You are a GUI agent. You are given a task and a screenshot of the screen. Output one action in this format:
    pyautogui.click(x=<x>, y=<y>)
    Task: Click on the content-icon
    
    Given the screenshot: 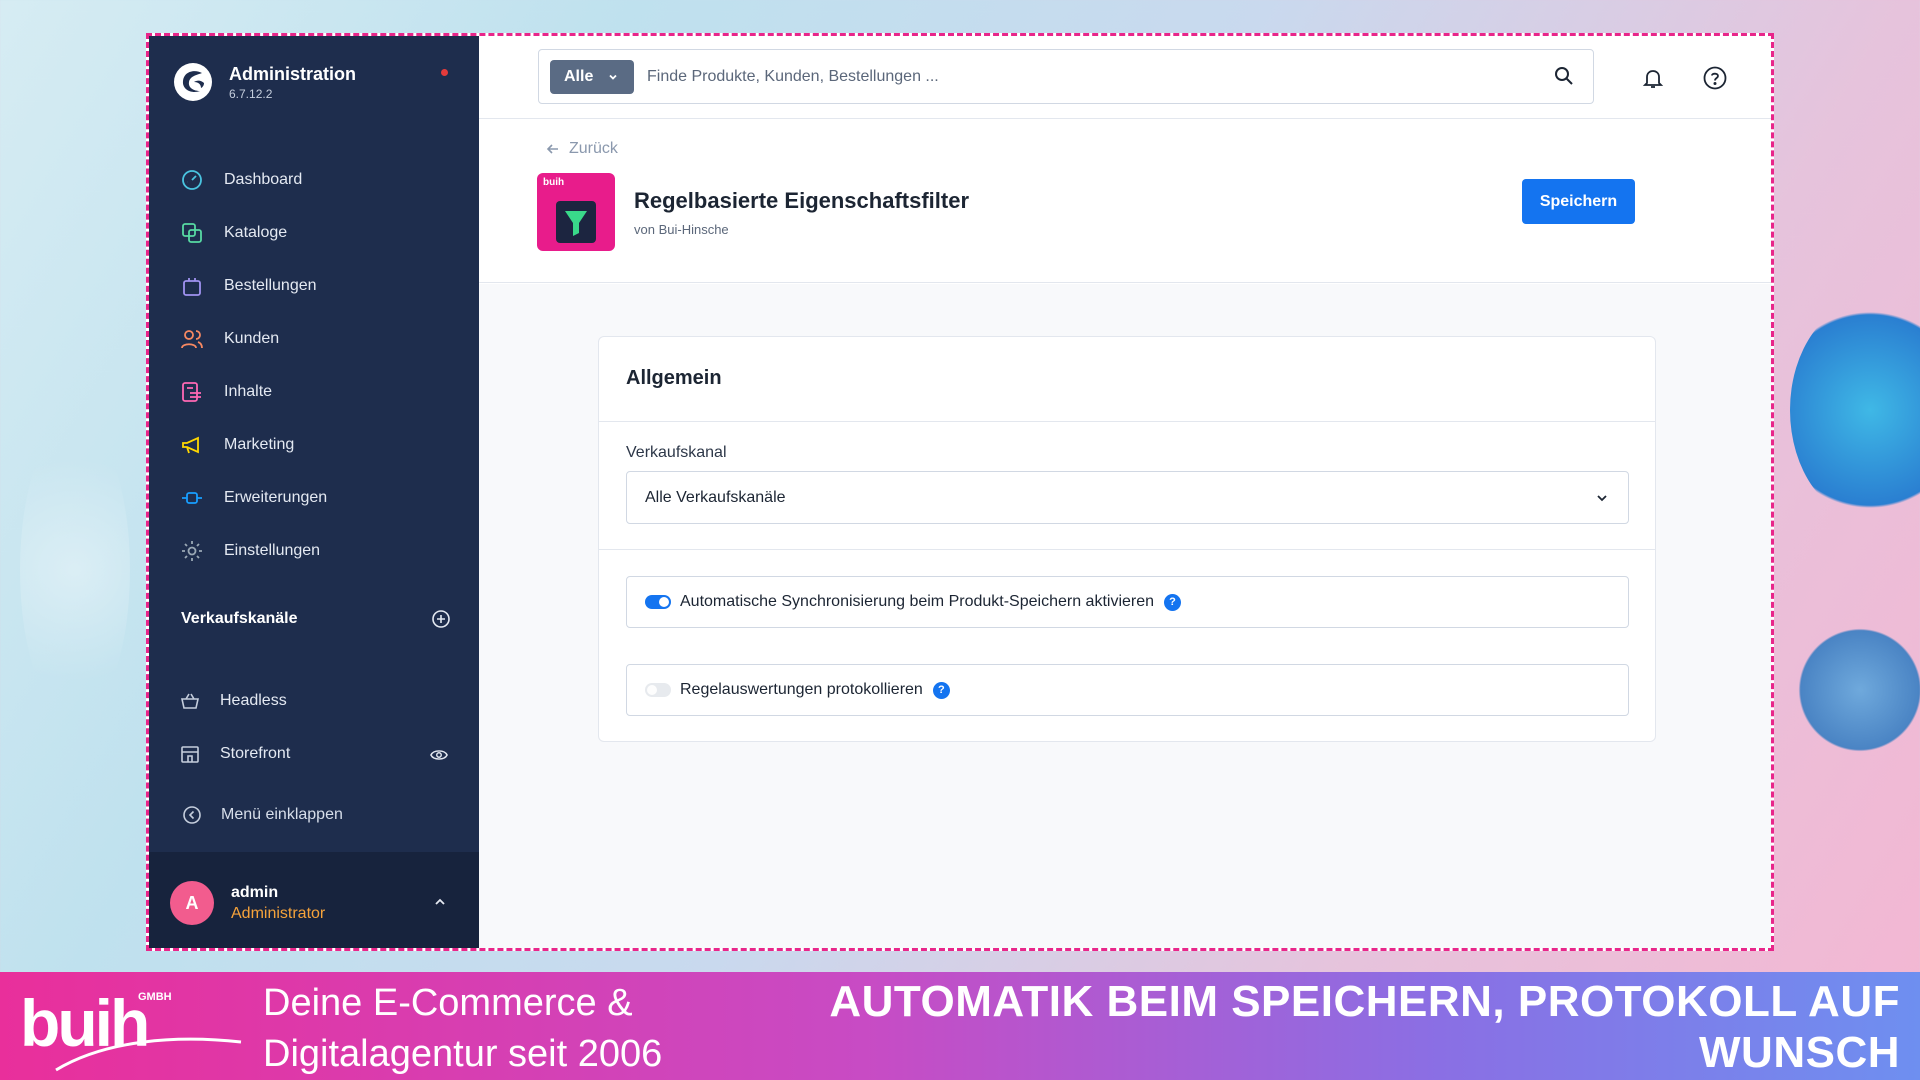 What is the action you would take?
    pyautogui.click(x=191, y=391)
    